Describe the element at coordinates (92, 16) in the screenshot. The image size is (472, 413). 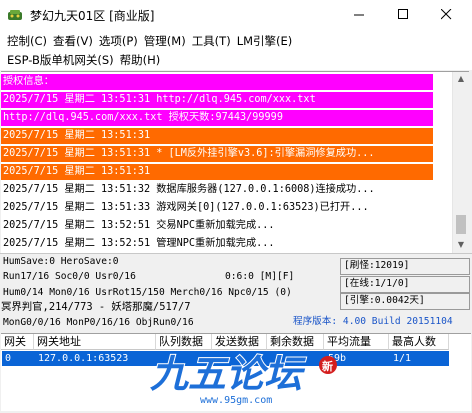
I see `window-title: 梦幻九天01区 [商业版]` at that location.